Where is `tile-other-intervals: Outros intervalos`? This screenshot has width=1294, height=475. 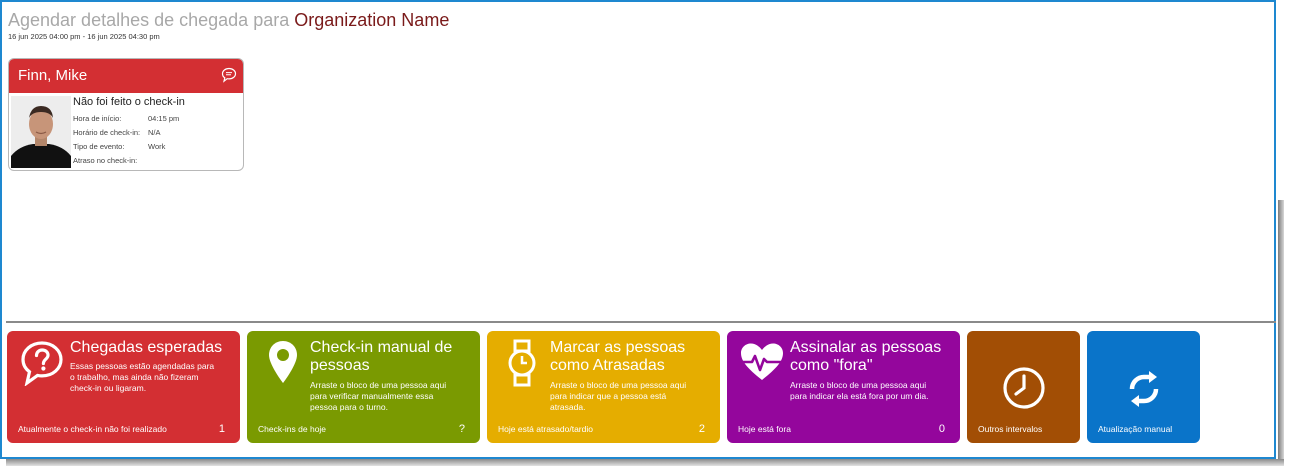 tile-other-intervals: Outros intervalos is located at coordinates (1023, 387).